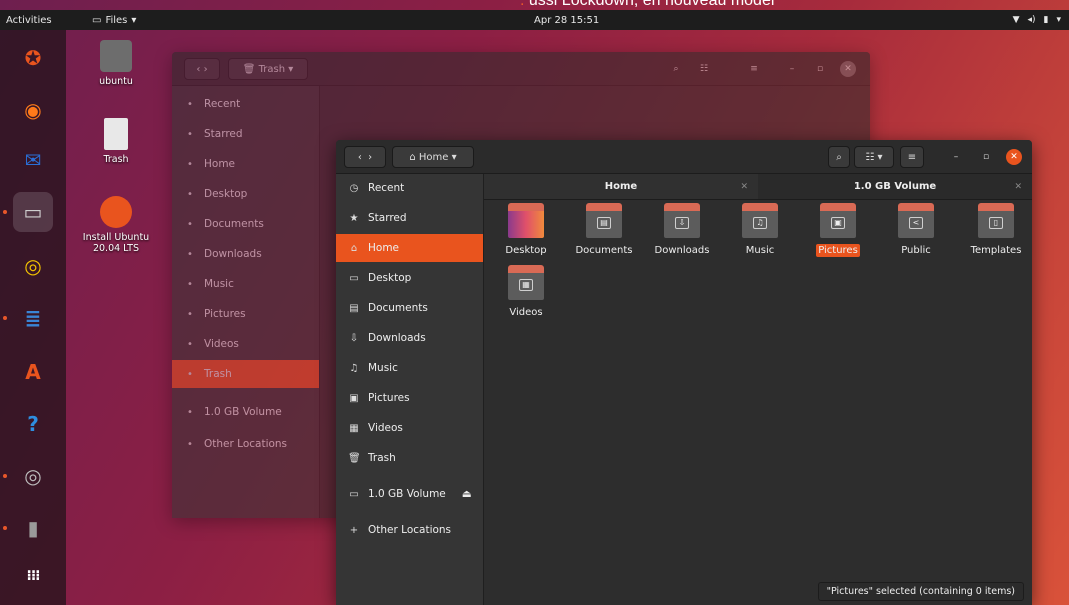  What do you see at coordinates (33, 160) in the screenshot?
I see `thunderbird-icon: ✉` at bounding box center [33, 160].